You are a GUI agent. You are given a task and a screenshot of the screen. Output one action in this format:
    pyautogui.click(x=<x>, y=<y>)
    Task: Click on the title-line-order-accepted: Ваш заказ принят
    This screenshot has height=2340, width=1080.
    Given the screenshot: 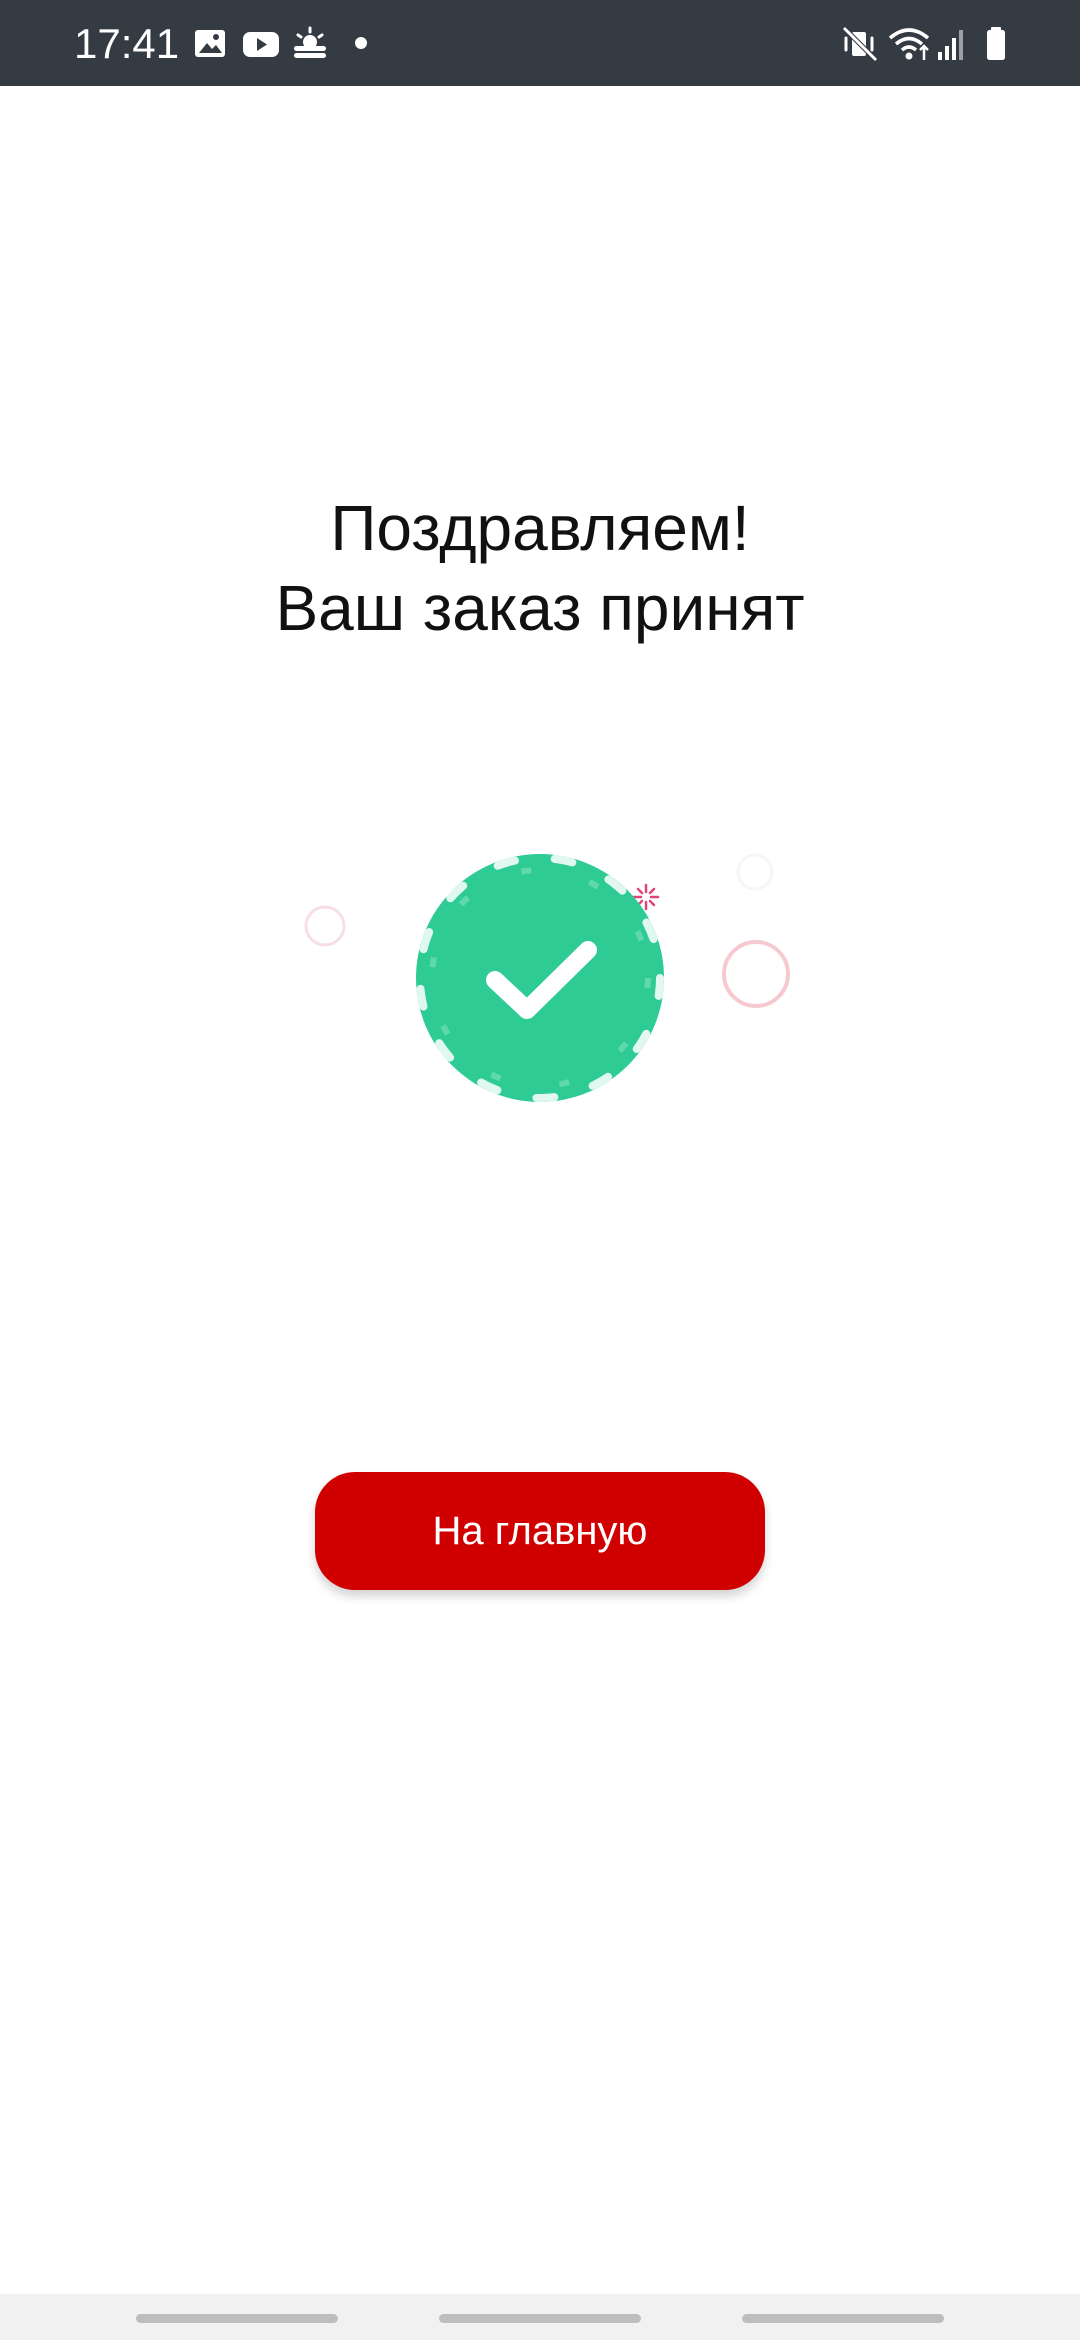 What is the action you would take?
    pyautogui.click(x=540, y=608)
    